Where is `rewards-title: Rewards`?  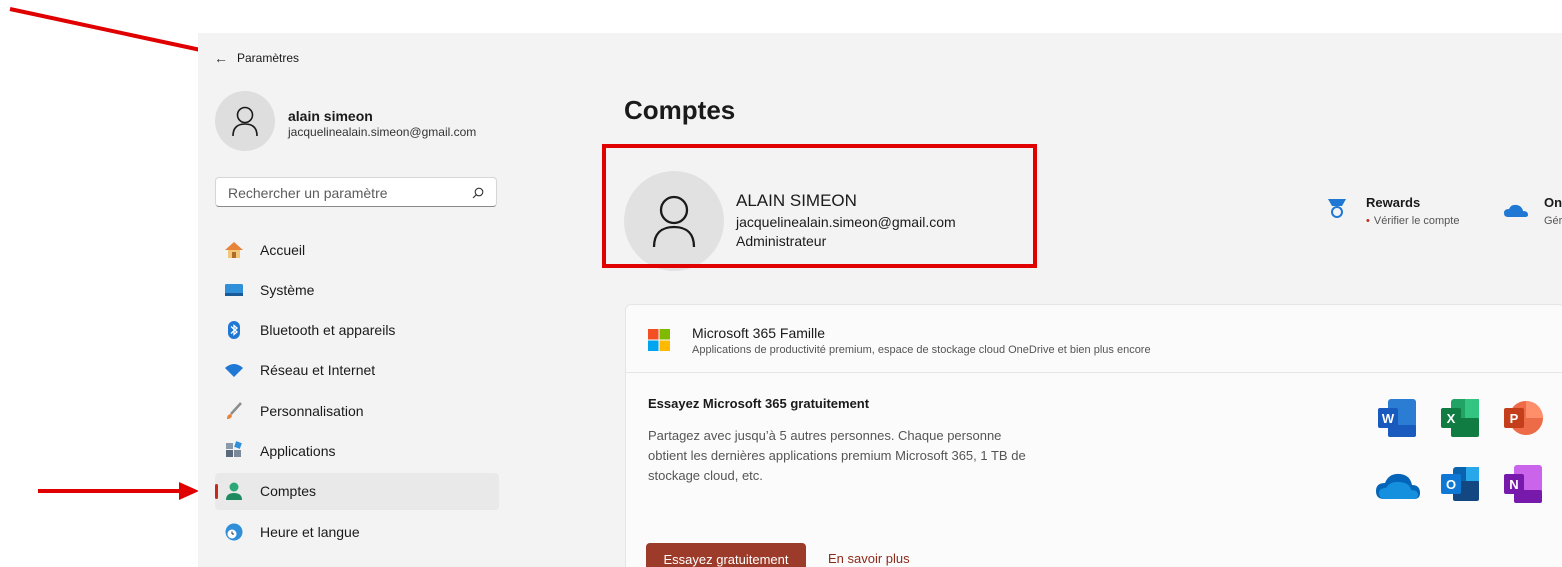
rewards-title: Rewards is located at coordinates (1393, 202).